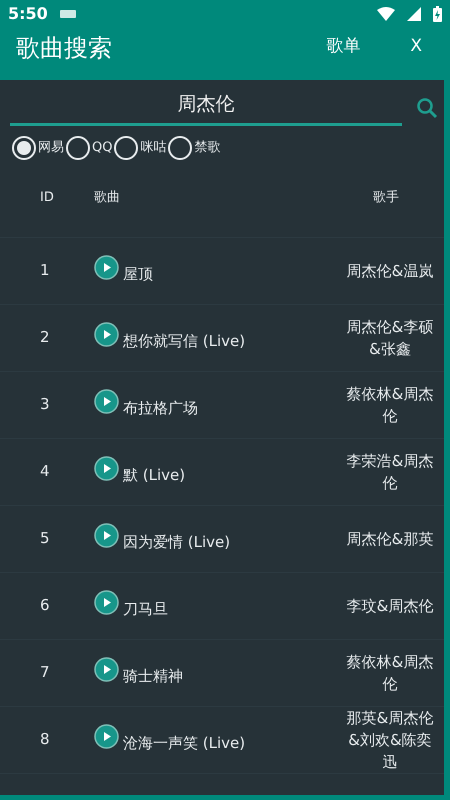  Describe the element at coordinates (390, 539) in the screenshot. I see `artist-cell-text: 周杰伦&那英` at that location.